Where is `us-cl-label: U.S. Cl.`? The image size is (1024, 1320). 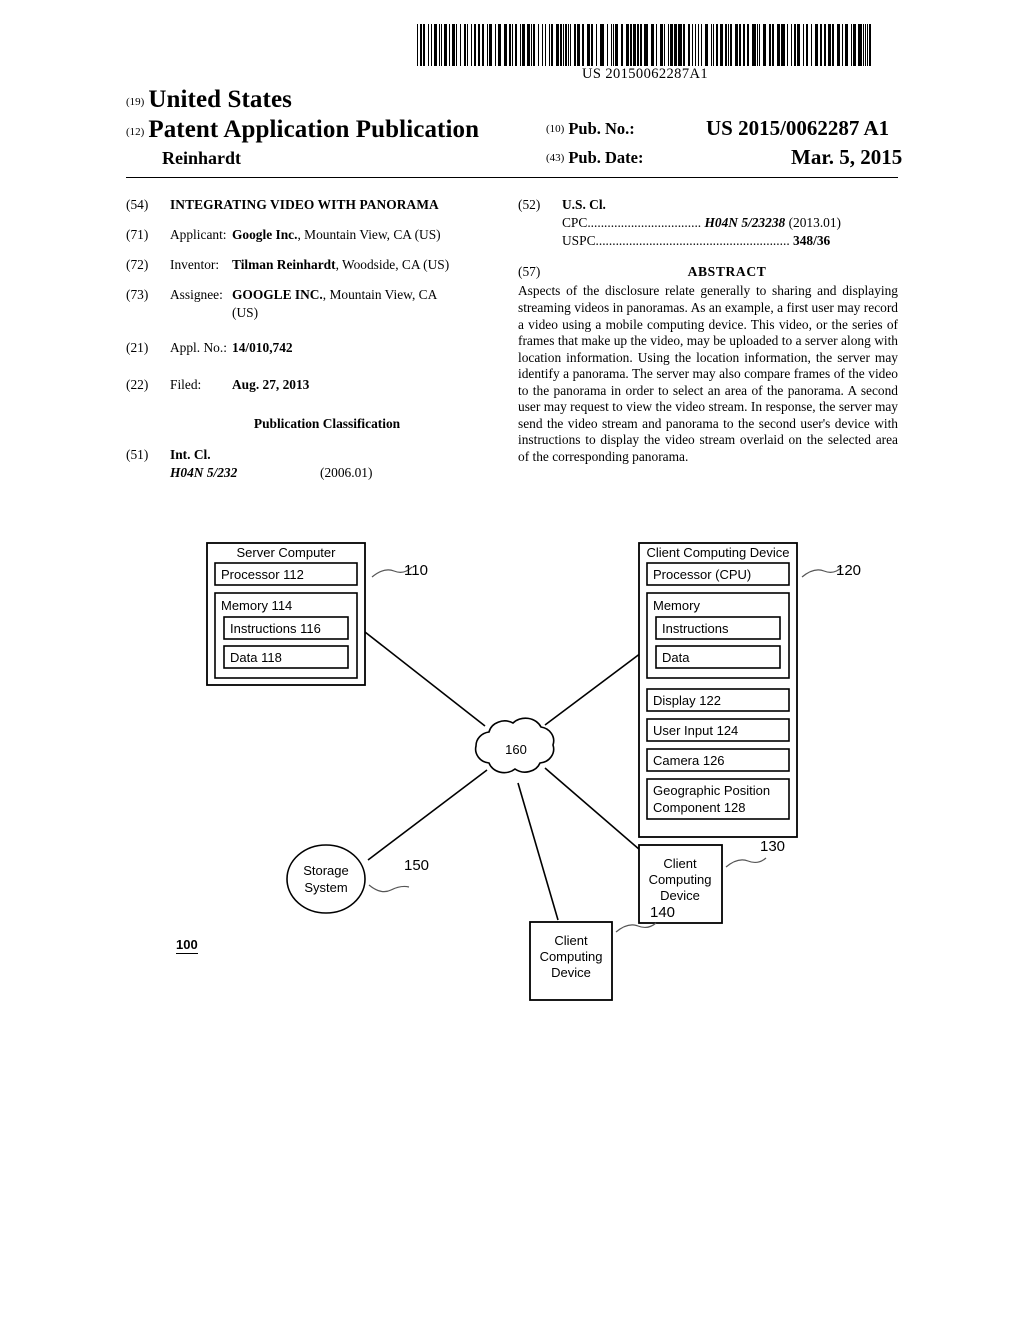 us-cl-label: U.S. Cl. is located at coordinates (584, 204).